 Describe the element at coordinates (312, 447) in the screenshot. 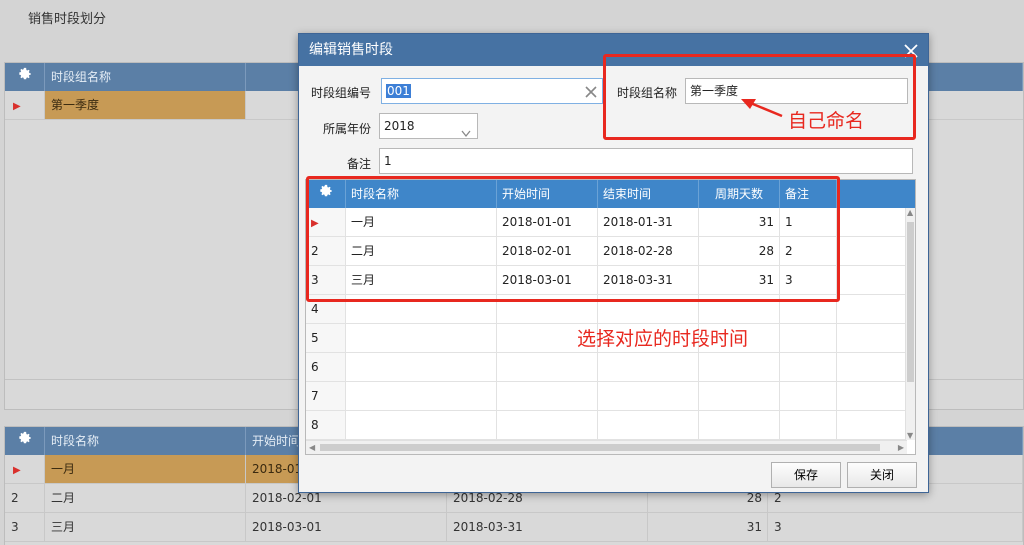

I see `scroll-left-icon: ◀` at that location.